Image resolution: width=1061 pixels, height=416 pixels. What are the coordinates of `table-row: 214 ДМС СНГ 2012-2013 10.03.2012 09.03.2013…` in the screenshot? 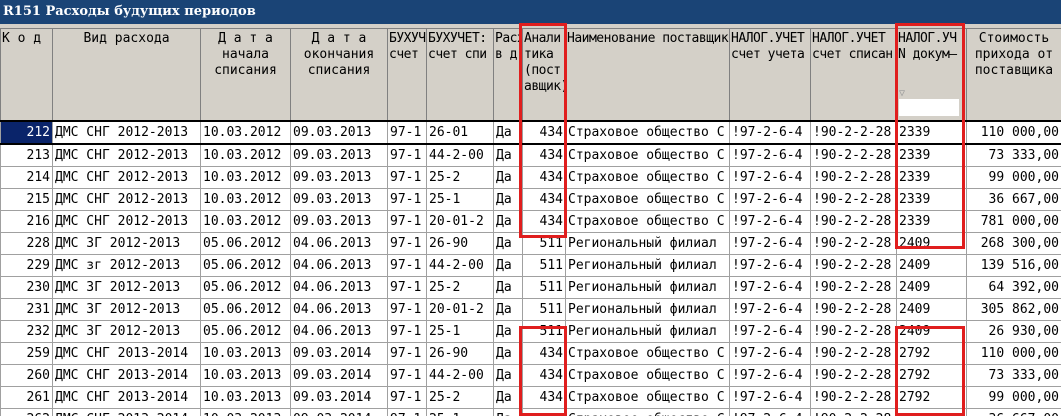 It's located at (530, 177).